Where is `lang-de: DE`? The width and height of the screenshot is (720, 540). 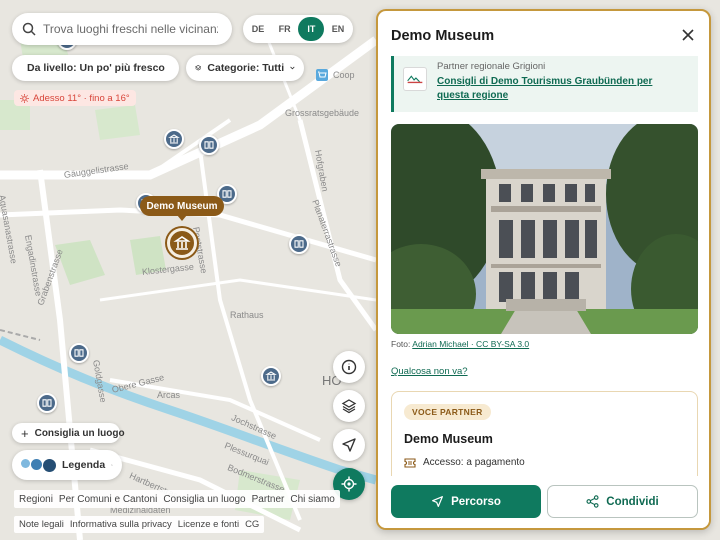 lang-de: DE is located at coordinates (258, 29).